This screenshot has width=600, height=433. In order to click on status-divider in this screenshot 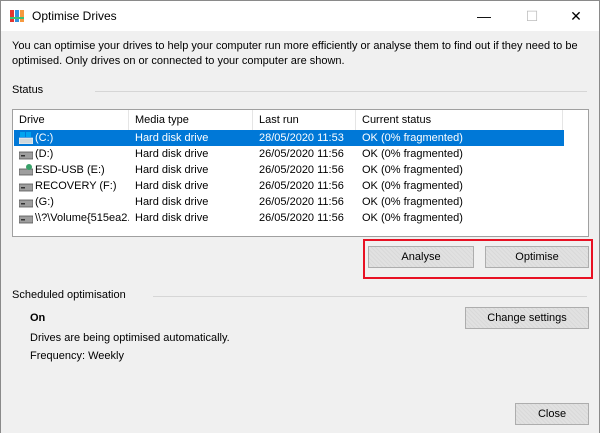, I will do `click(341, 91)`.